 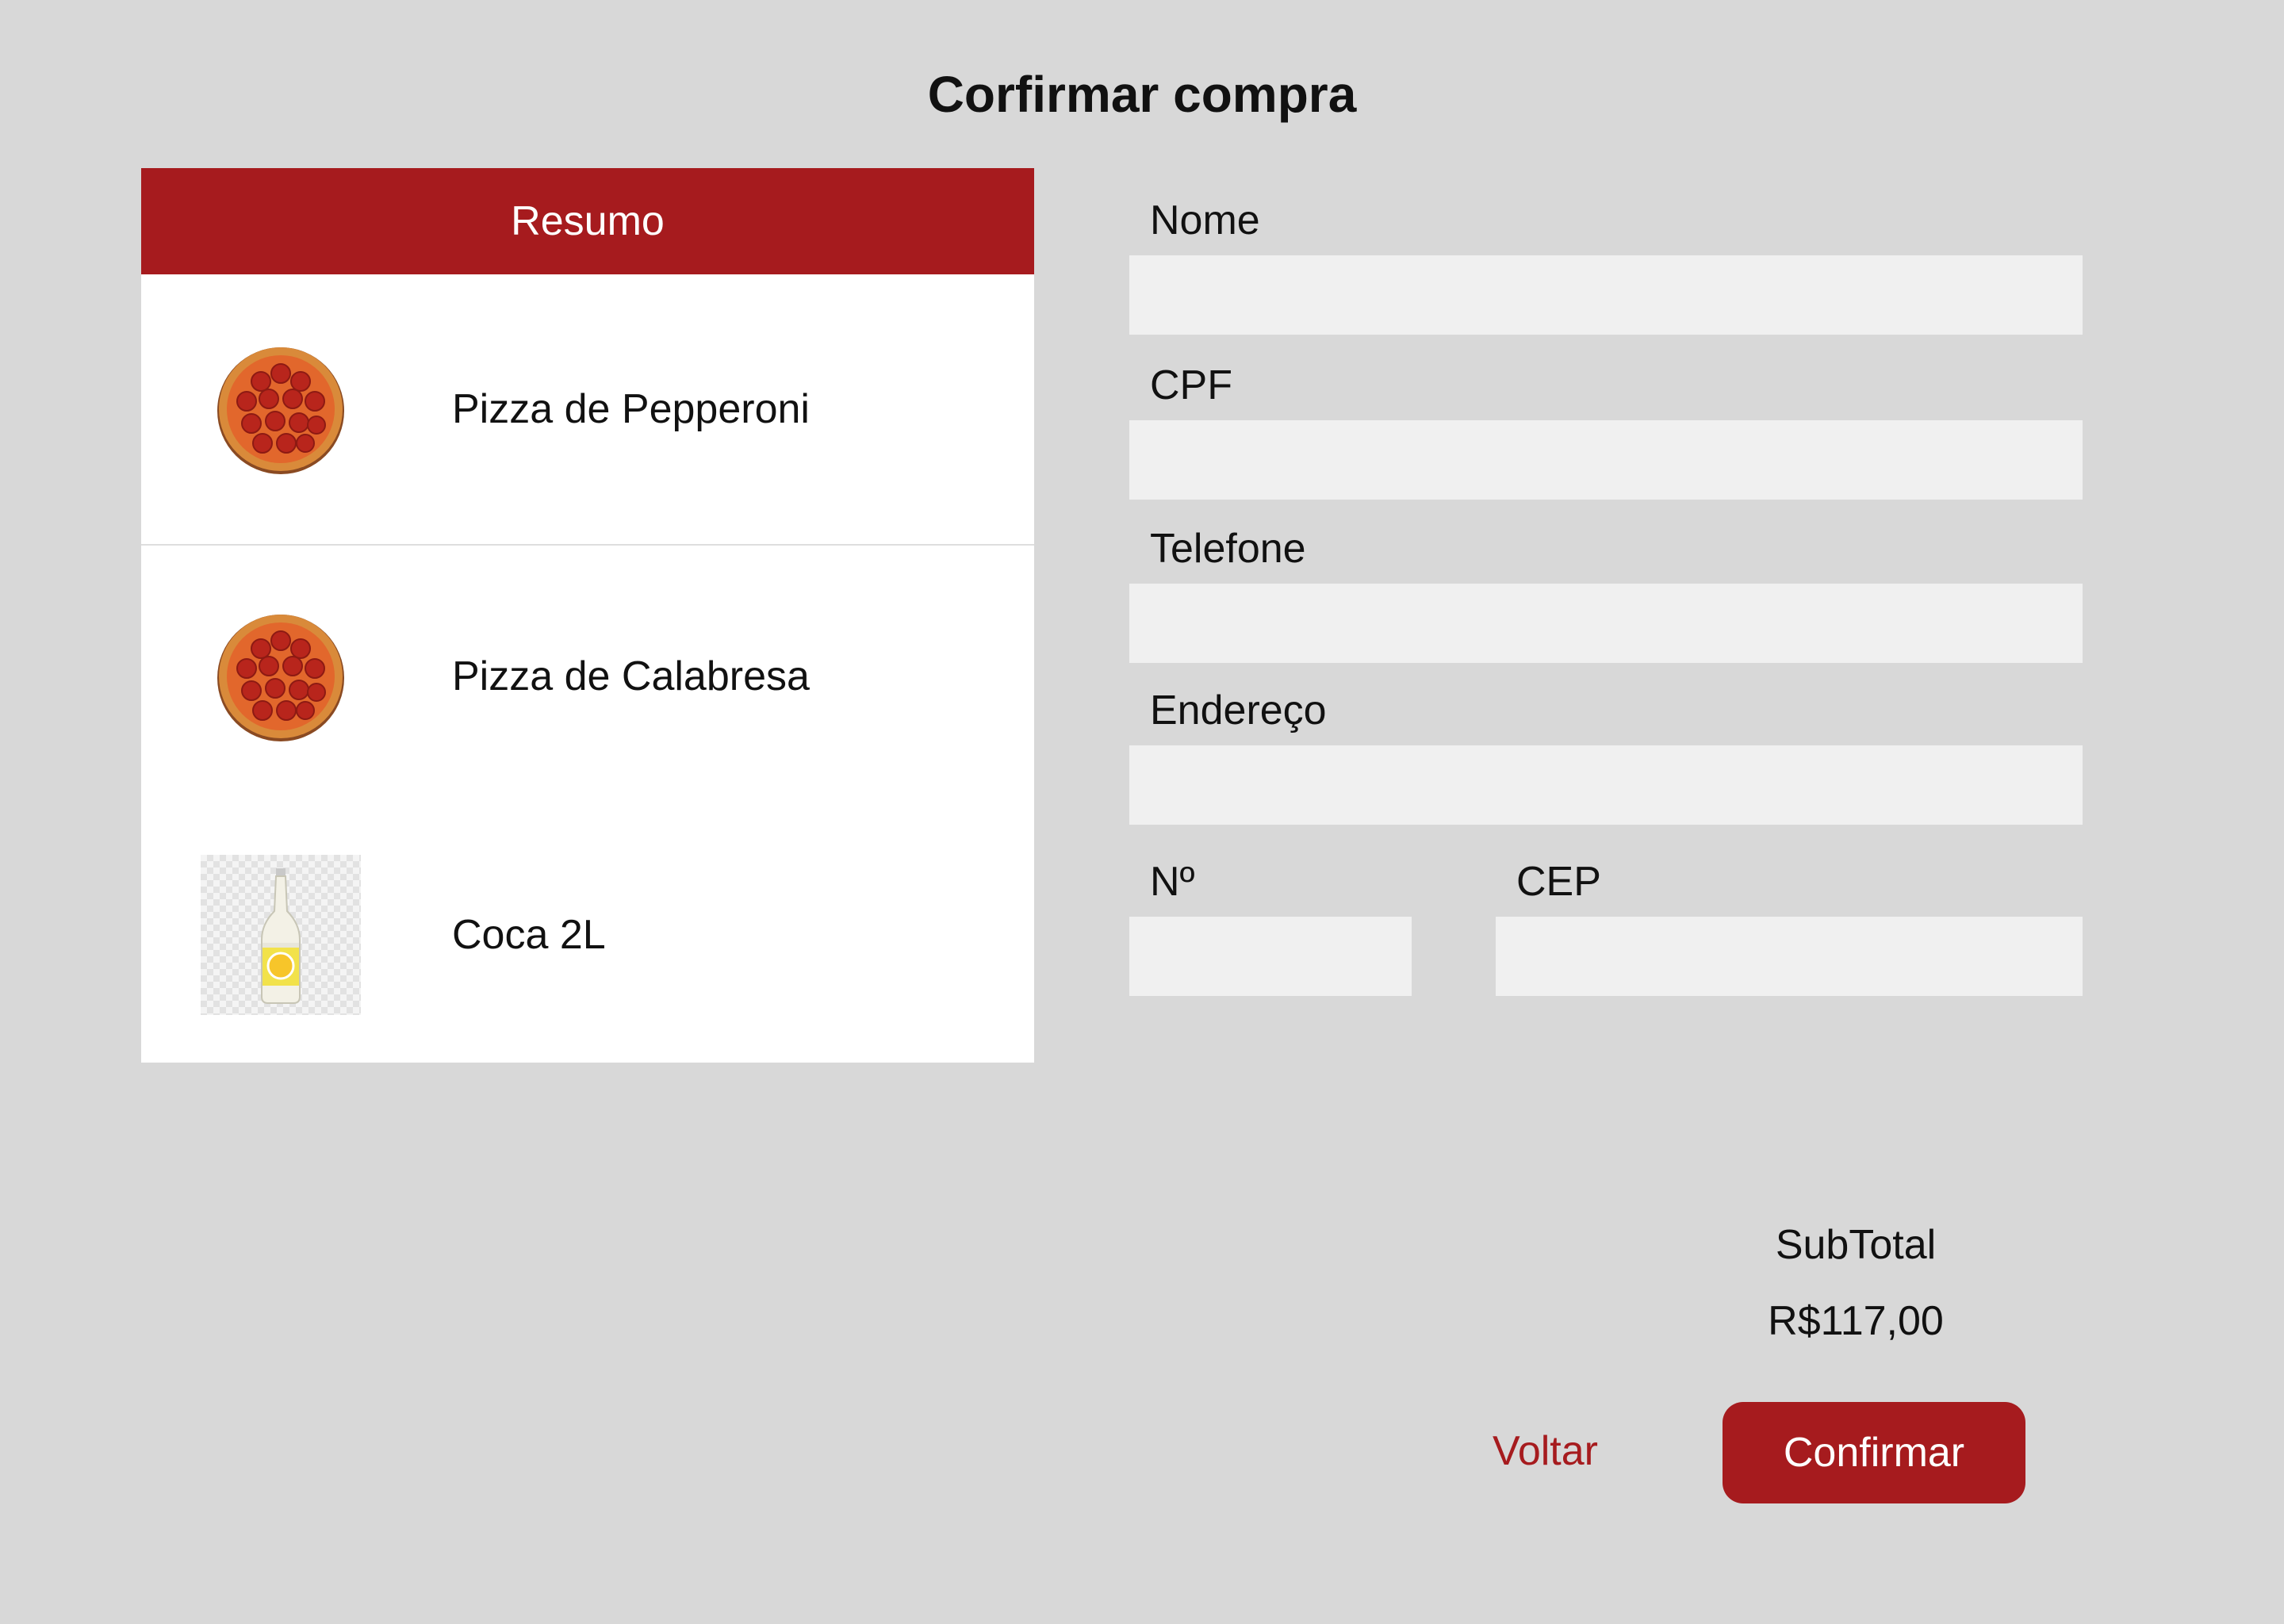 What do you see at coordinates (1205, 220) in the screenshot?
I see `nome-label: Nome` at bounding box center [1205, 220].